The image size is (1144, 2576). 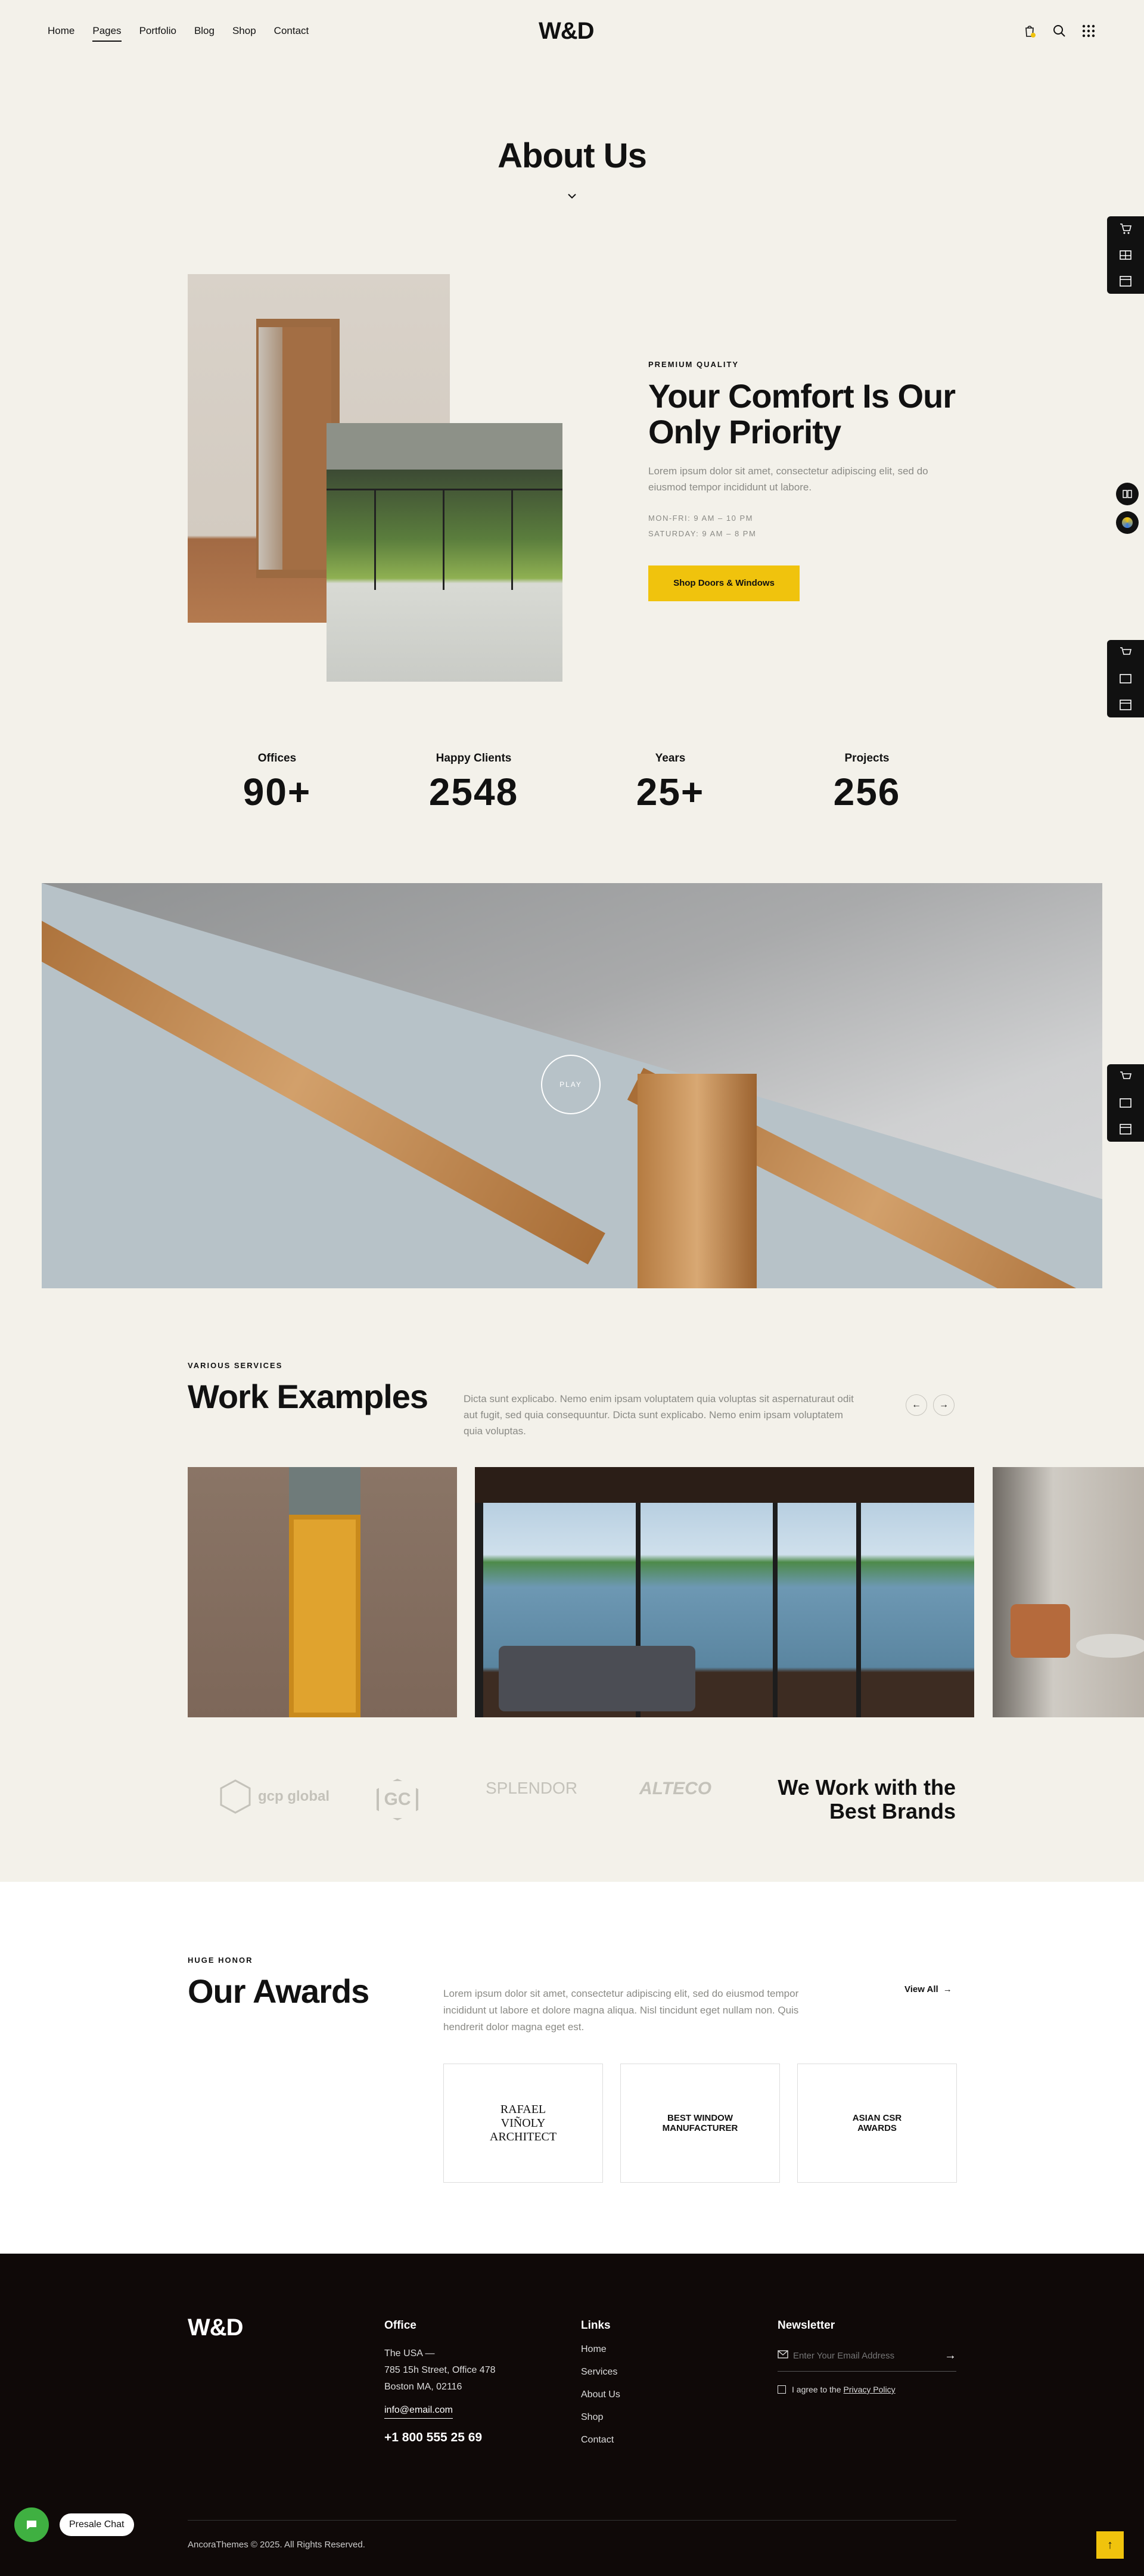 What do you see at coordinates (1127, 522) in the screenshot?
I see `theme-color-icon` at bounding box center [1127, 522].